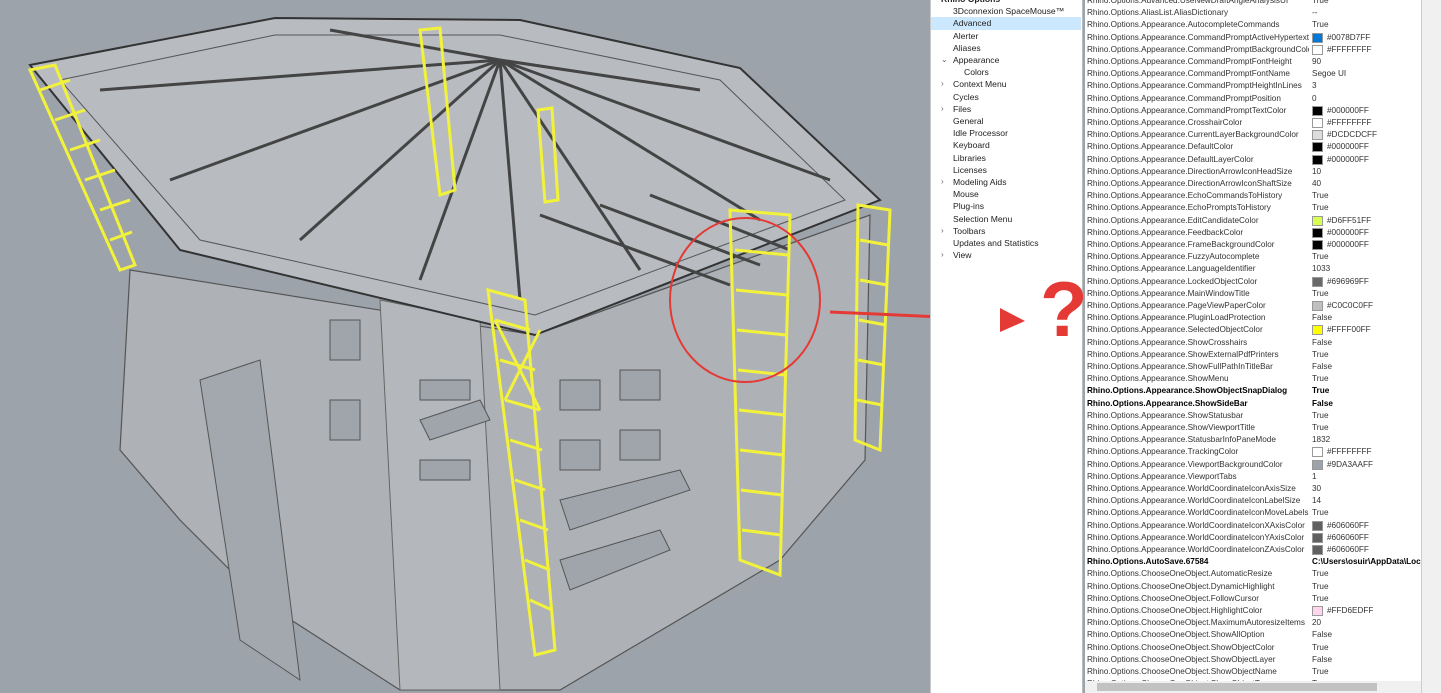 The image size is (1441, 693). What do you see at coordinates (1064, 309) in the screenshot?
I see `question-mark-annotation: ?` at bounding box center [1064, 309].